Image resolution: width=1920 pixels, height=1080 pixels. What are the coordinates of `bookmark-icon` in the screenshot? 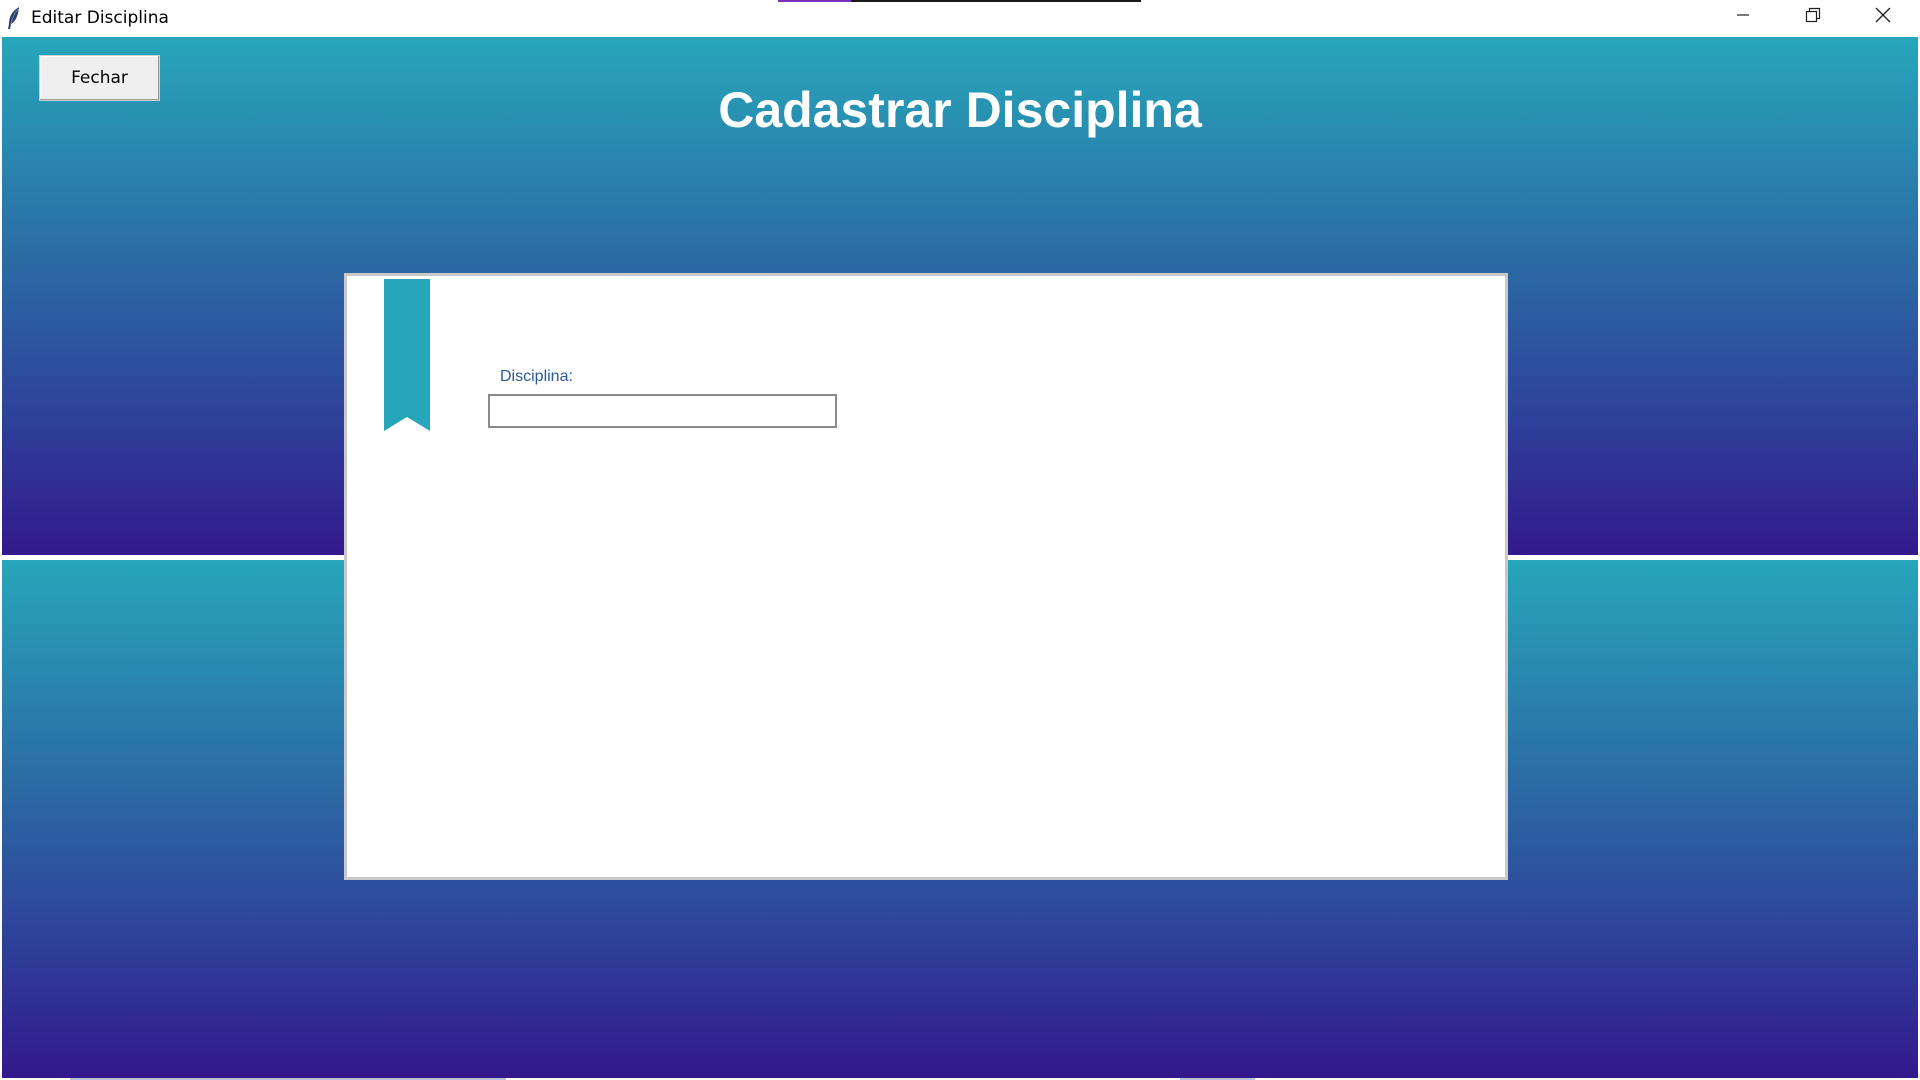 It's located at (407, 355).